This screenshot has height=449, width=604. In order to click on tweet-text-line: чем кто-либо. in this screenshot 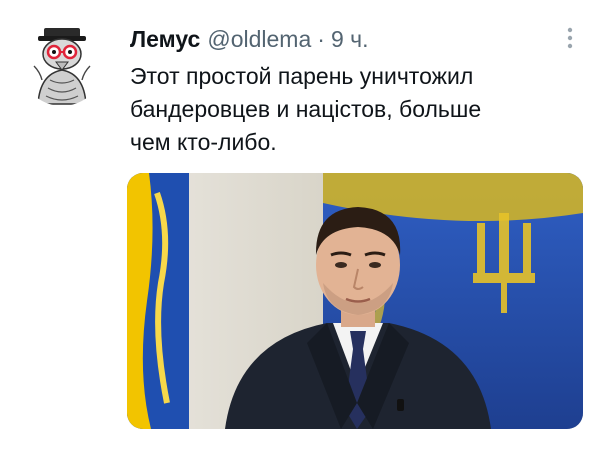, I will do `click(203, 142)`.